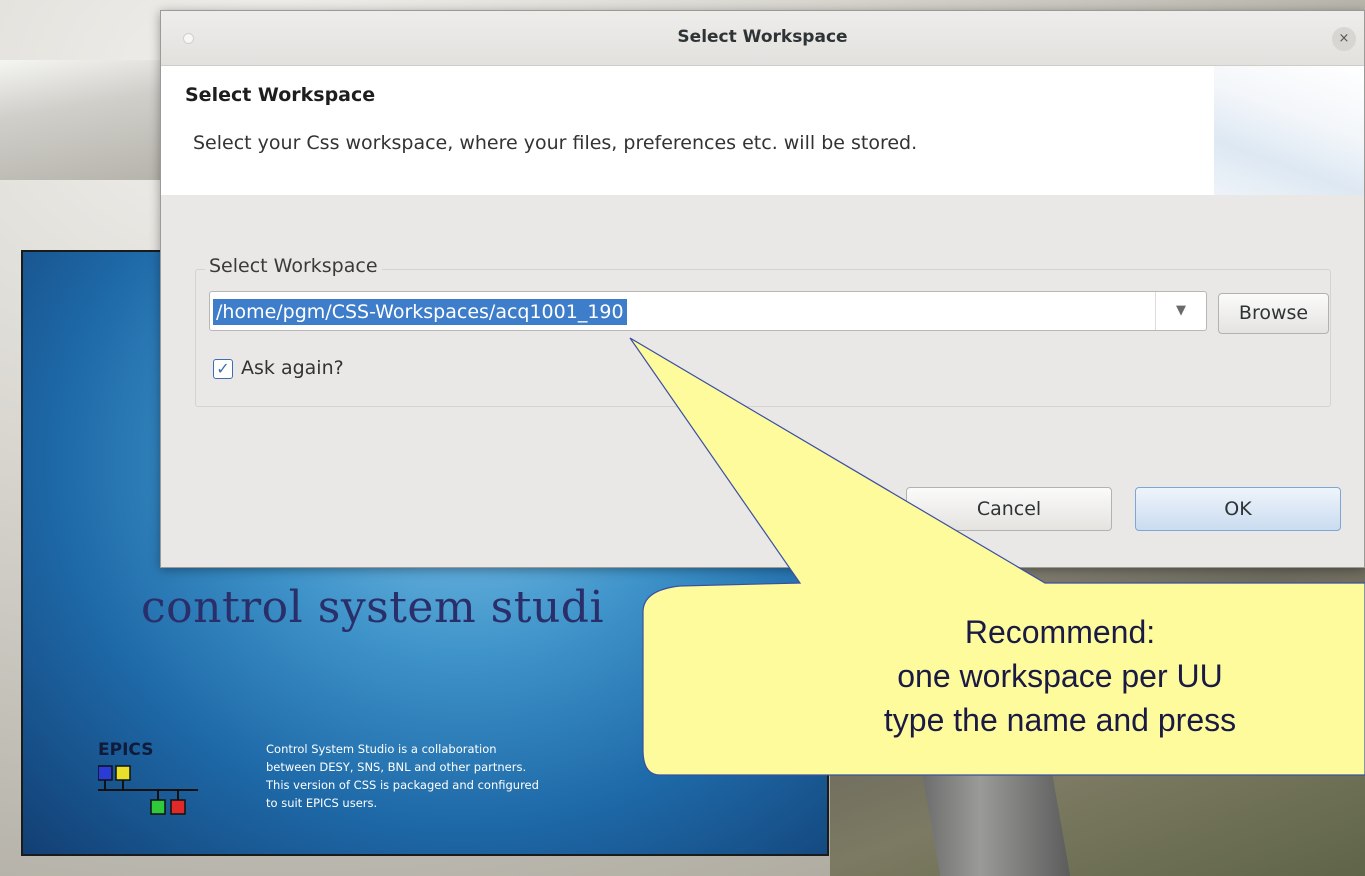  Describe the element at coordinates (1060, 720) in the screenshot. I see `callout-line: type the name and press` at that location.